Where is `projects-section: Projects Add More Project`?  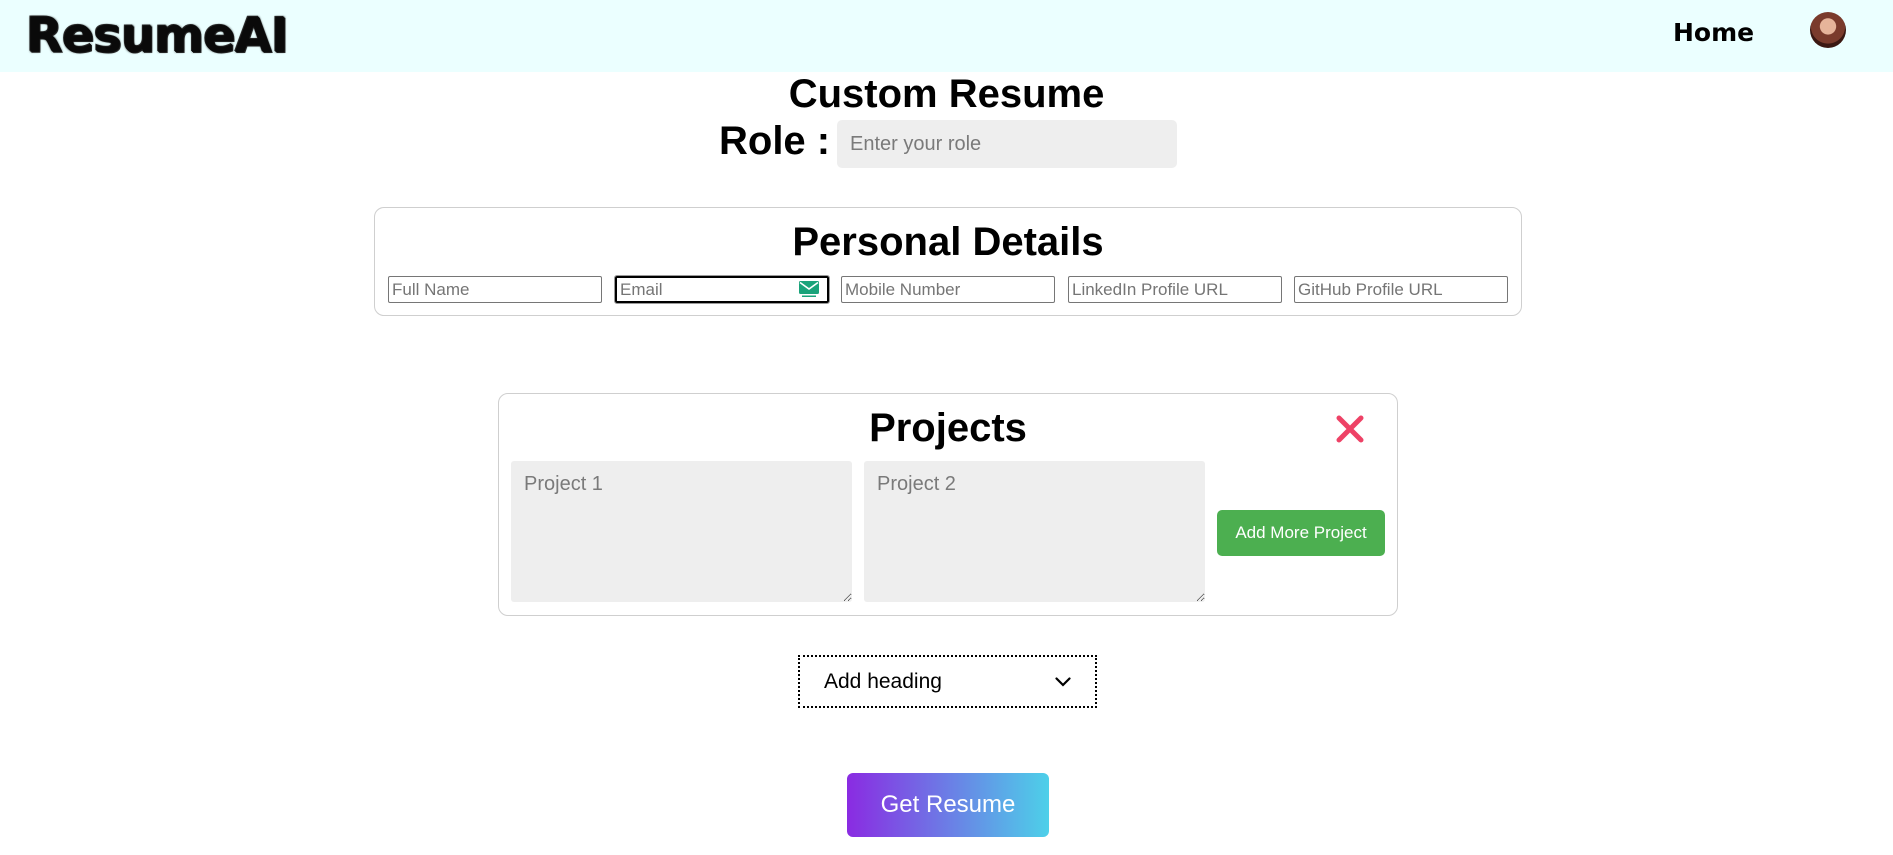
projects-section: Projects Add More Project is located at coordinates (948, 504).